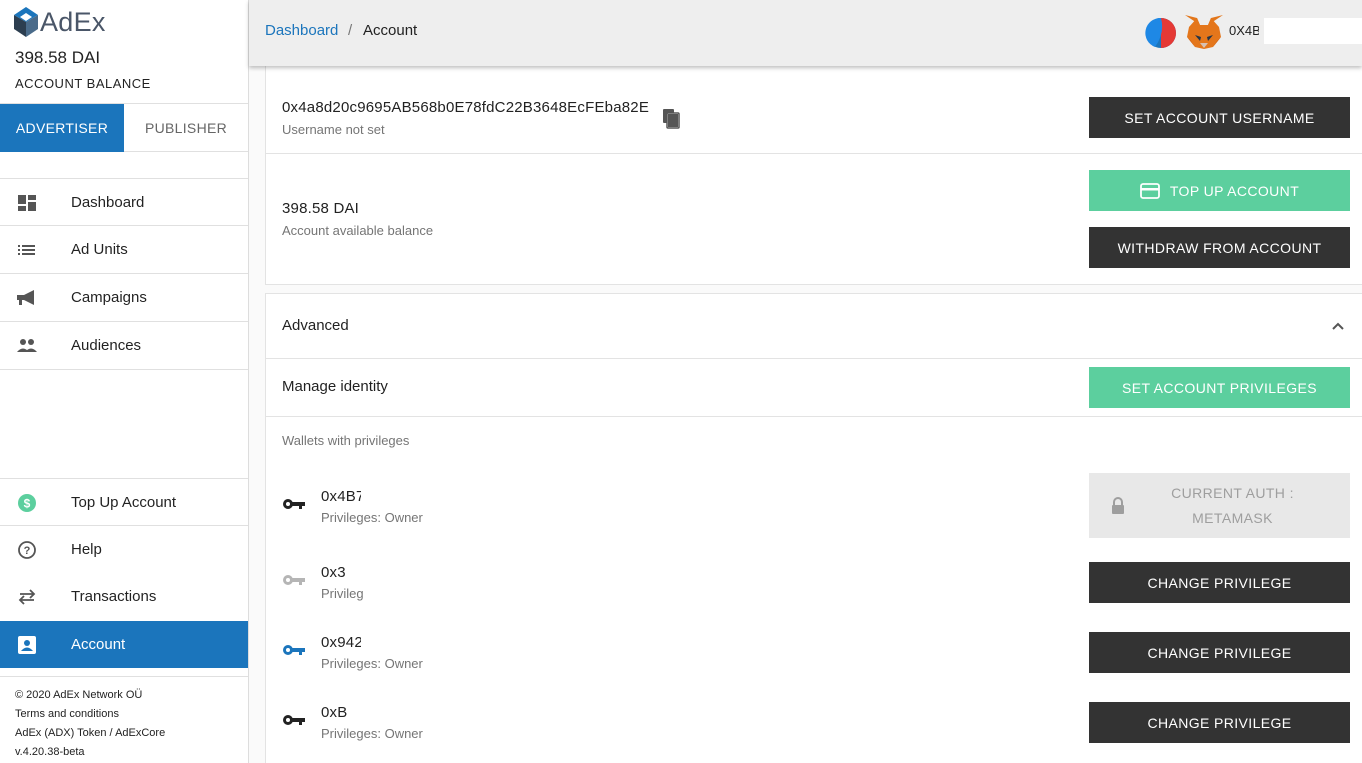 This screenshot has width=1362, height=763. Describe the element at coordinates (124, 676) in the screenshot. I see `footer-divider` at that location.